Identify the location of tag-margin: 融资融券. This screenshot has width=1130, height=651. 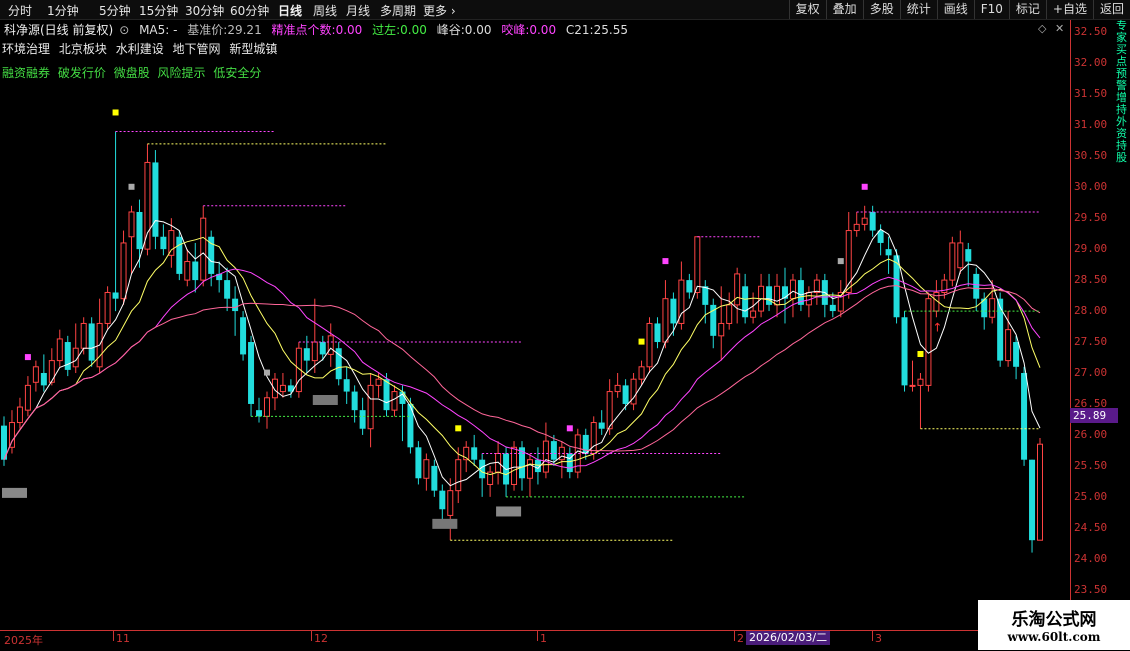
(26, 73).